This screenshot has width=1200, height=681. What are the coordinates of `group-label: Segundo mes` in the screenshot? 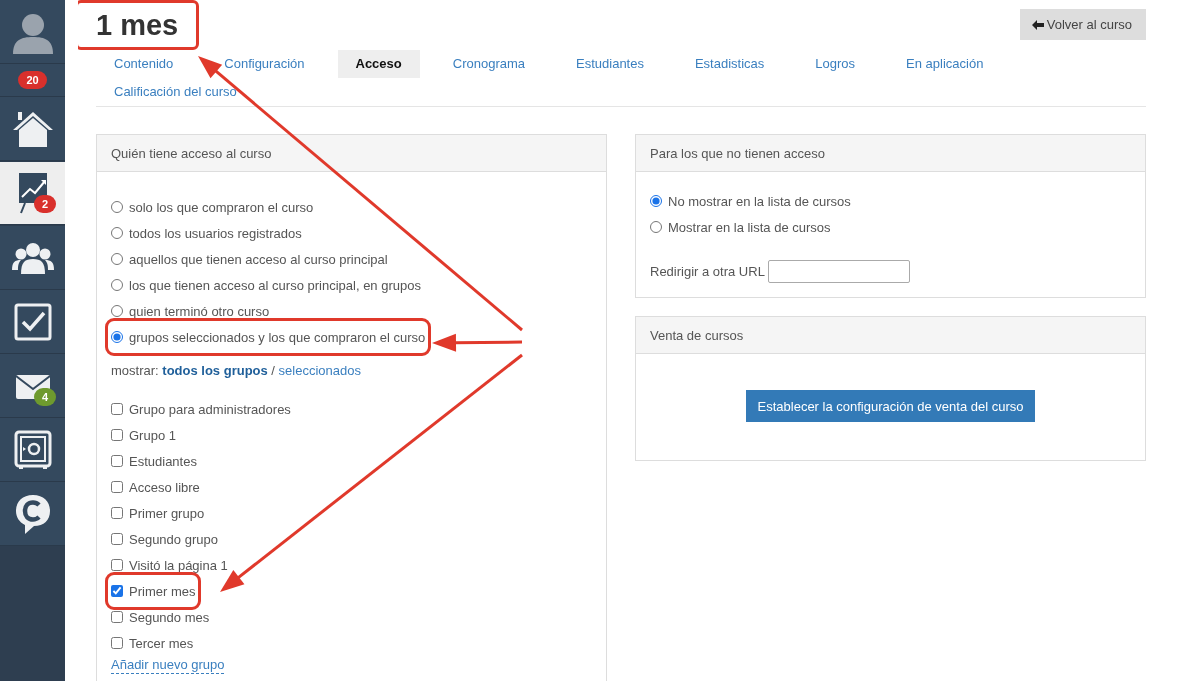 It's located at (169, 617).